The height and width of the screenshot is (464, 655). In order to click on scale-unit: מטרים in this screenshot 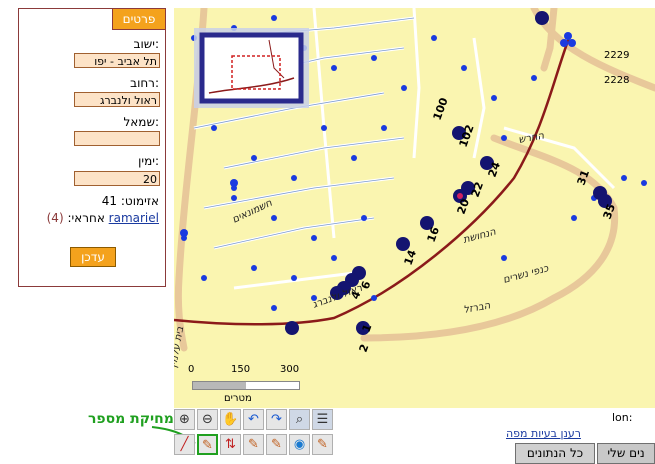, I will do `click(238, 398)`.